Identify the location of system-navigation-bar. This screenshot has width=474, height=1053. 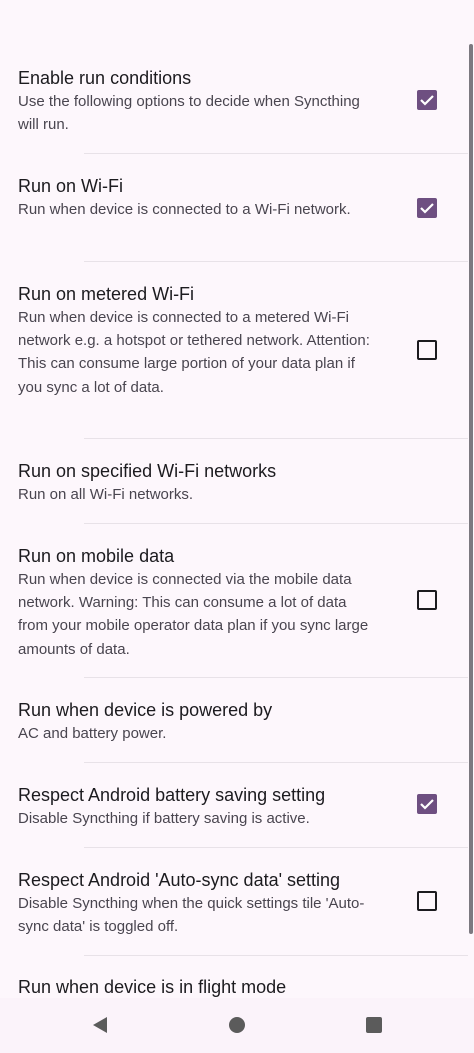
(237, 1025).